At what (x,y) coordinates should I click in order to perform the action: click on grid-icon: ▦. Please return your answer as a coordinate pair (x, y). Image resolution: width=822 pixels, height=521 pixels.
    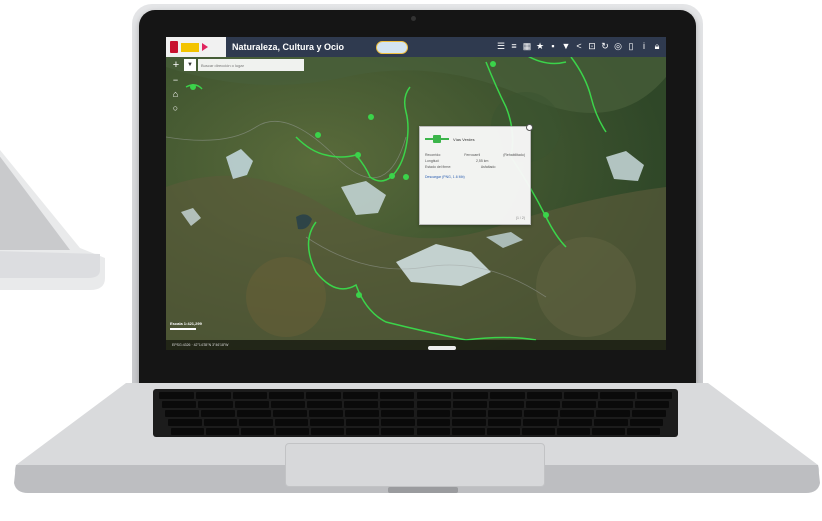
    Looking at the image, I should click on (527, 46).